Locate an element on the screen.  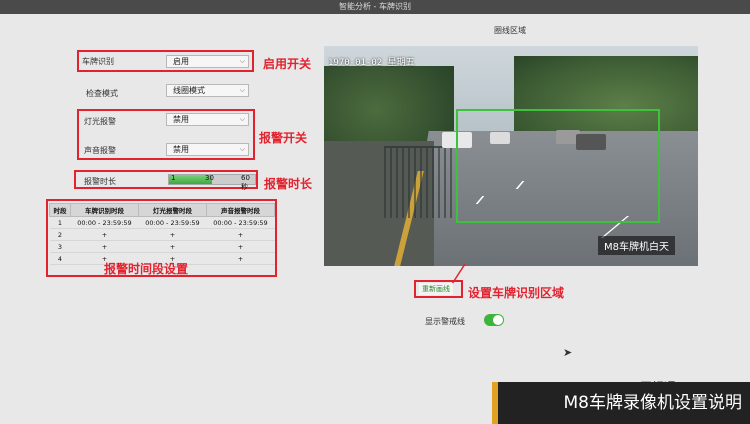
light-alarm-value: 禁用 is located at coordinates (181, 119).